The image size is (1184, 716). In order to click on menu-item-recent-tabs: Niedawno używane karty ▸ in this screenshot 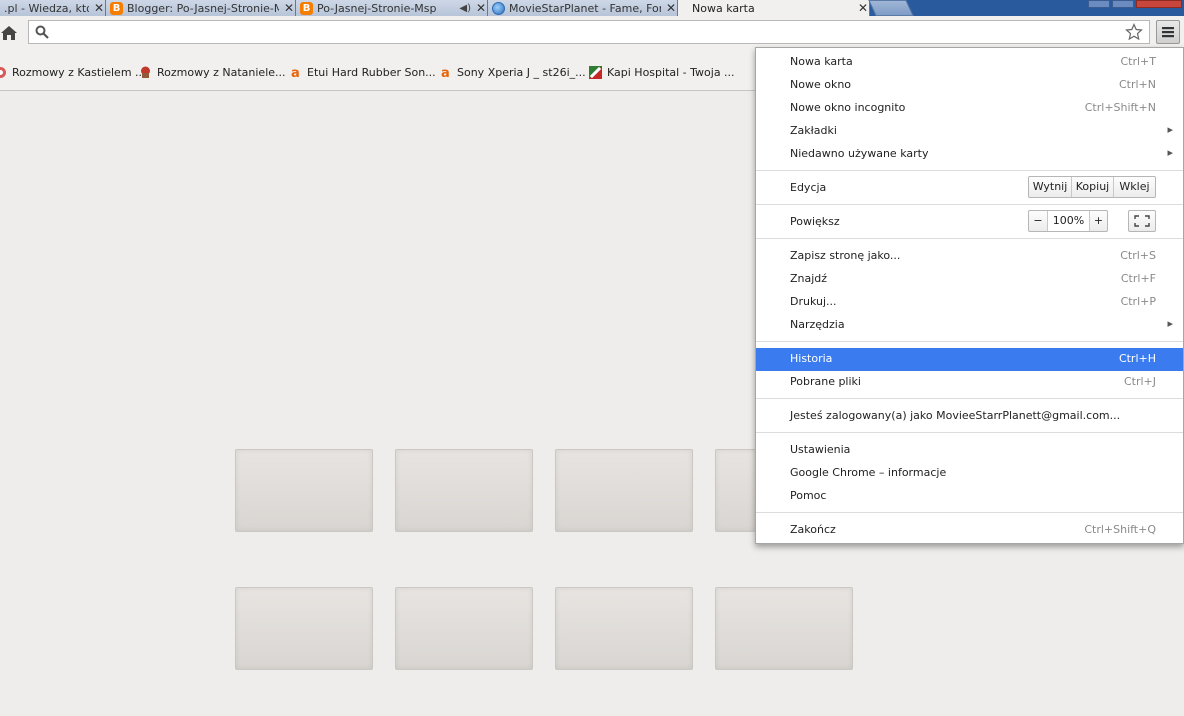, I will do `click(969, 154)`.